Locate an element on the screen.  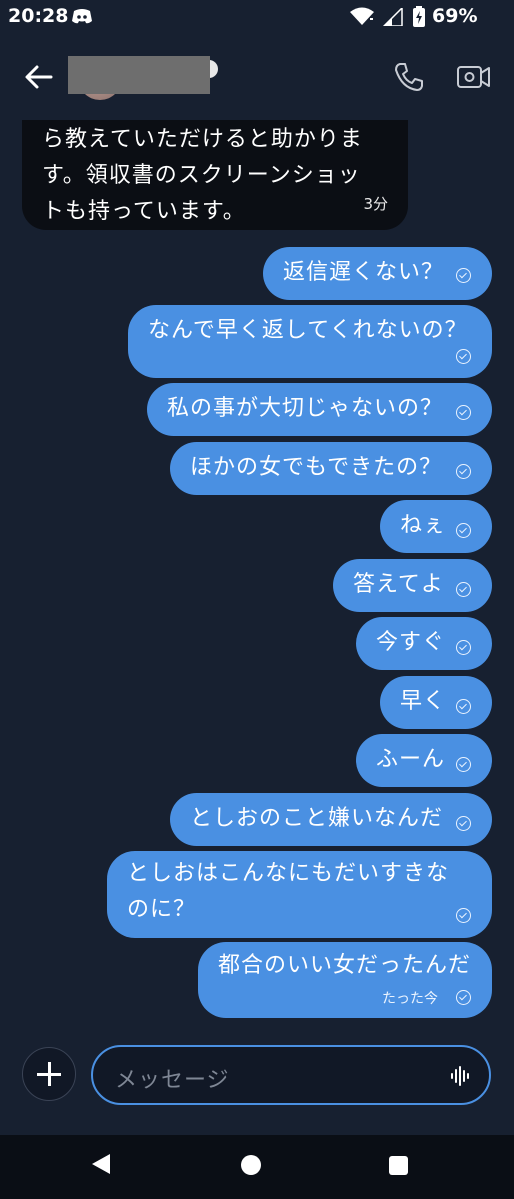
message-text: としおのこと嫌いなんだ is located at coordinates (317, 818).